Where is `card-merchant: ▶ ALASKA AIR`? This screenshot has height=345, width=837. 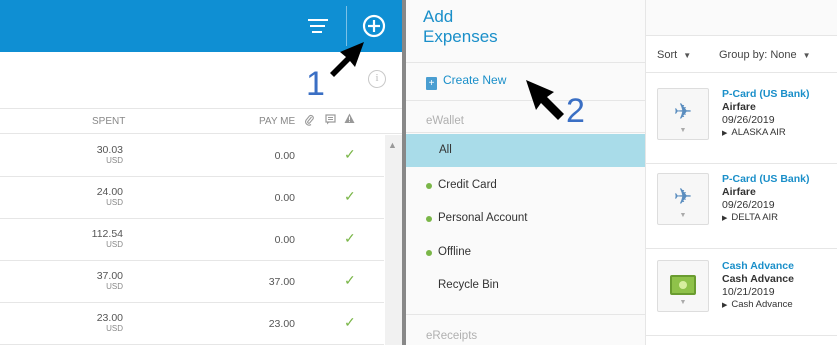 card-merchant: ▶ ALASKA AIR is located at coordinates (754, 132).